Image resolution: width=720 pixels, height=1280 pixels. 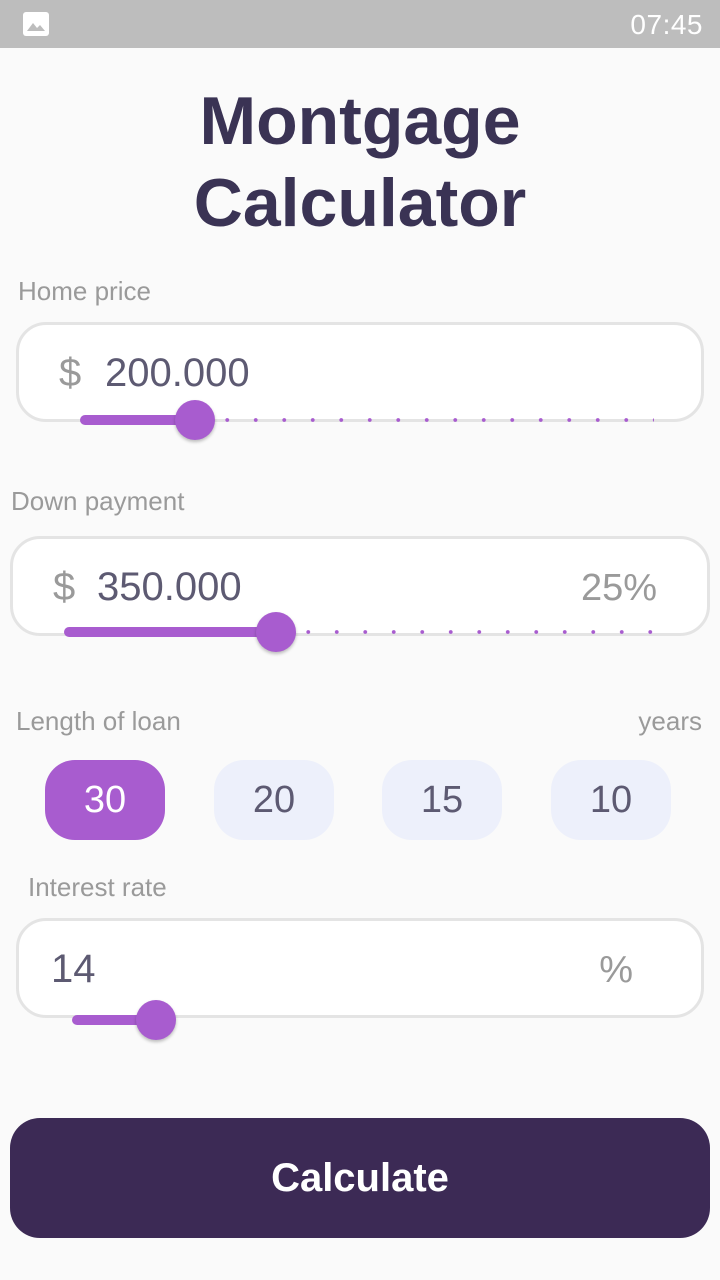 What do you see at coordinates (98, 501) in the screenshot?
I see `down-payment-label: Down payment` at bounding box center [98, 501].